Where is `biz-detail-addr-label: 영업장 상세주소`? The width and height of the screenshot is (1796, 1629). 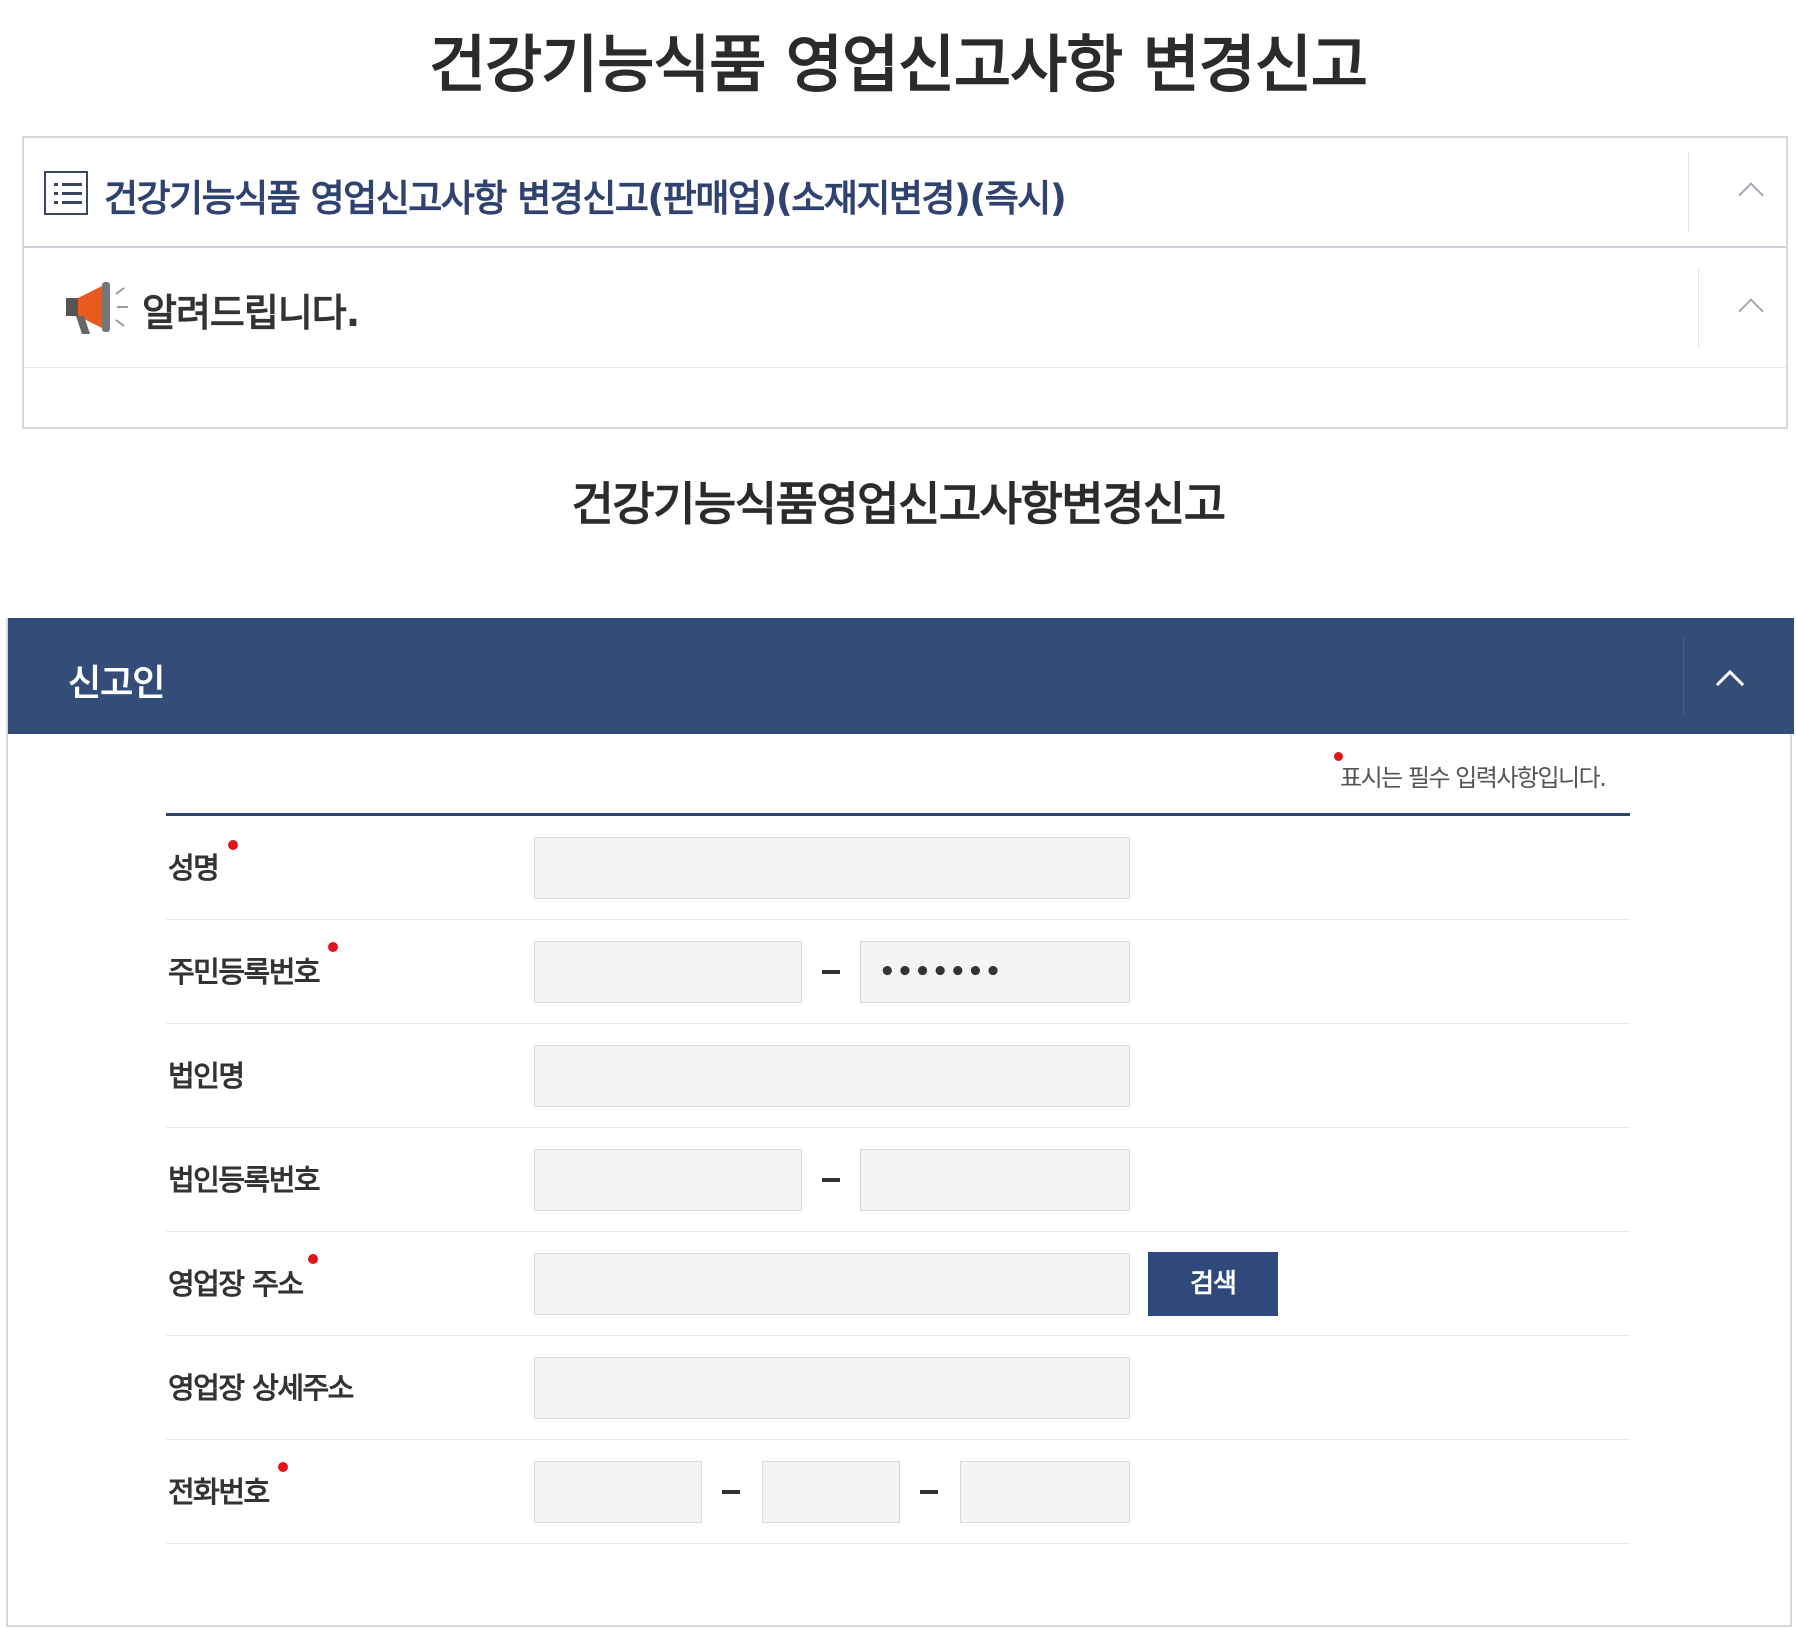
biz-detail-addr-label: 영업장 상세주소 is located at coordinates (261, 1388).